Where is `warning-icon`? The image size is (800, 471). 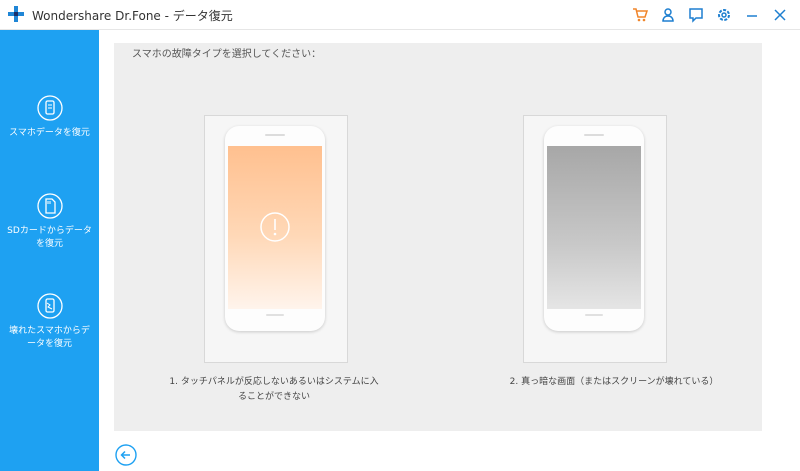 warning-icon is located at coordinates (275, 227).